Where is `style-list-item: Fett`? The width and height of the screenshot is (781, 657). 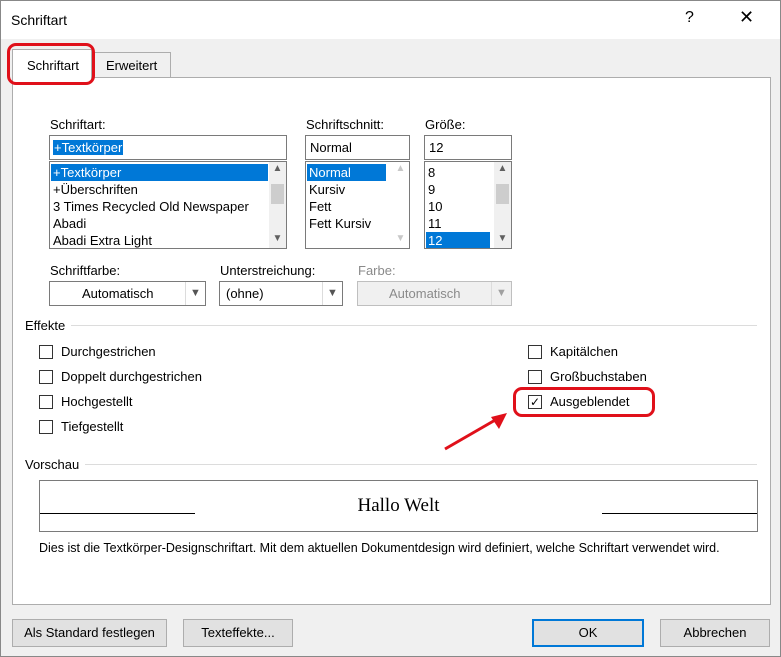
style-list-item: Fett is located at coordinates (319, 206).